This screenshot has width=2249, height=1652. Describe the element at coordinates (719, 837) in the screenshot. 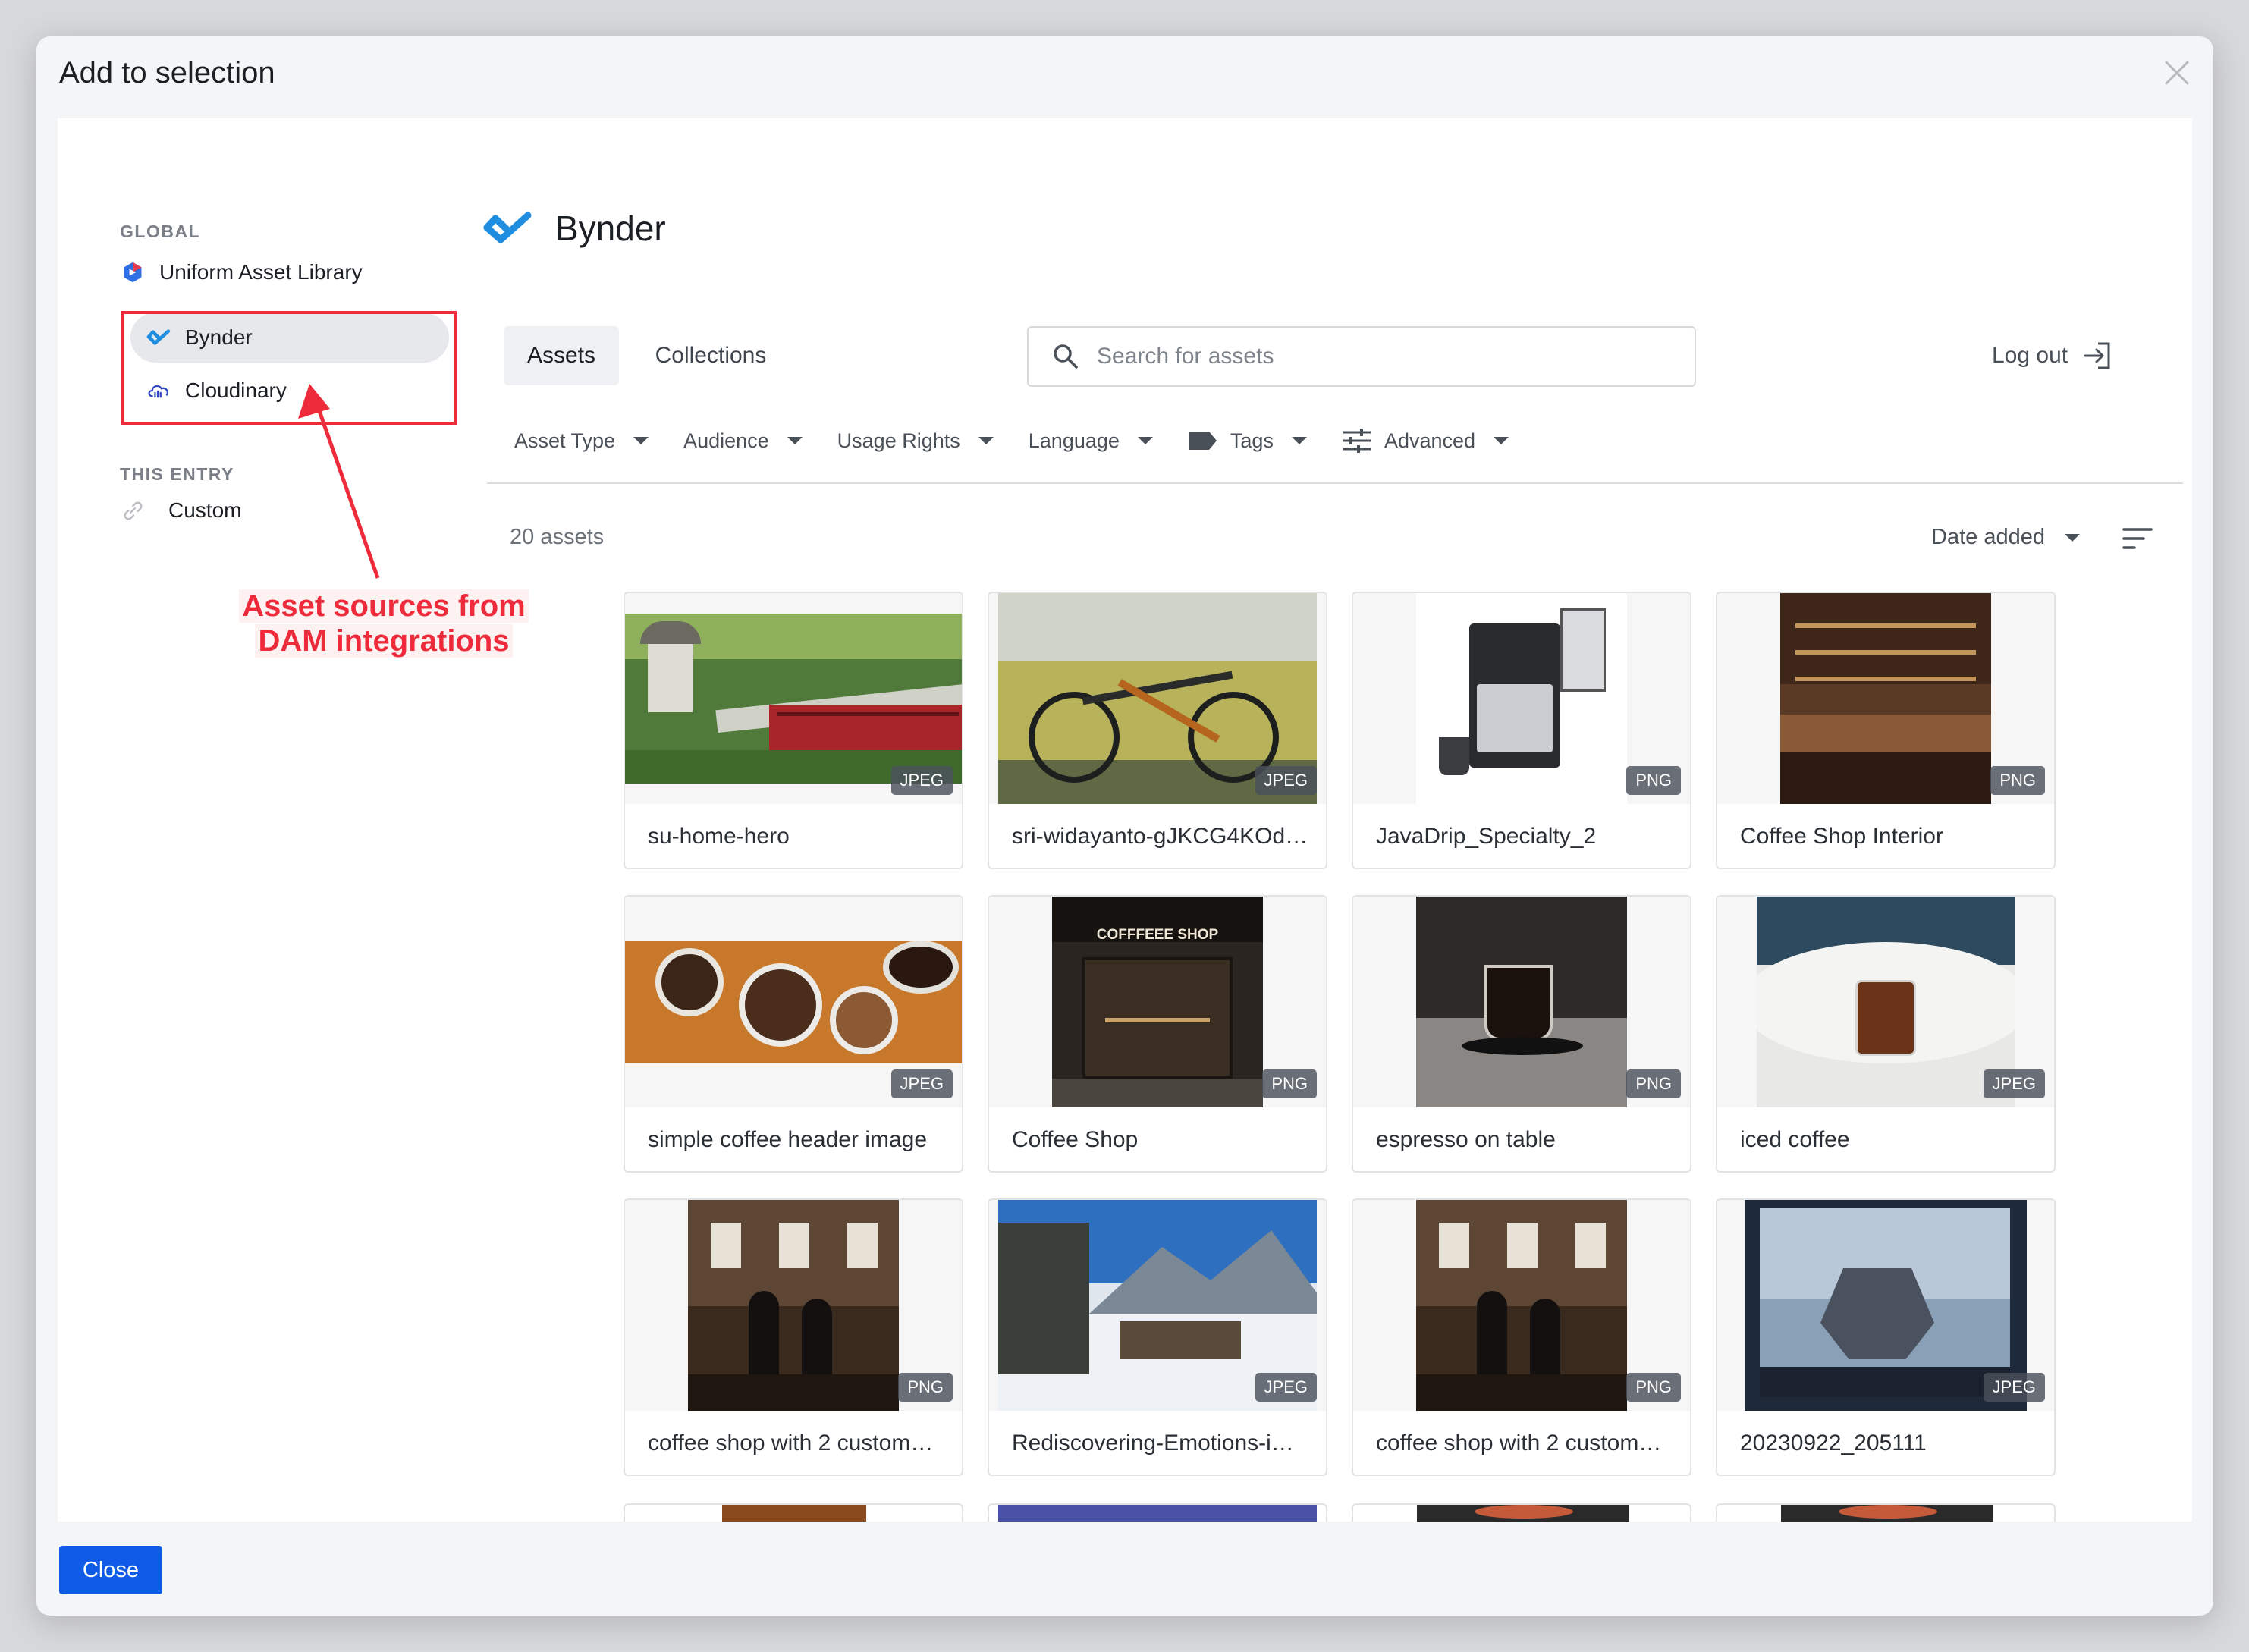

I see `asset-title: su-home-hero` at that location.